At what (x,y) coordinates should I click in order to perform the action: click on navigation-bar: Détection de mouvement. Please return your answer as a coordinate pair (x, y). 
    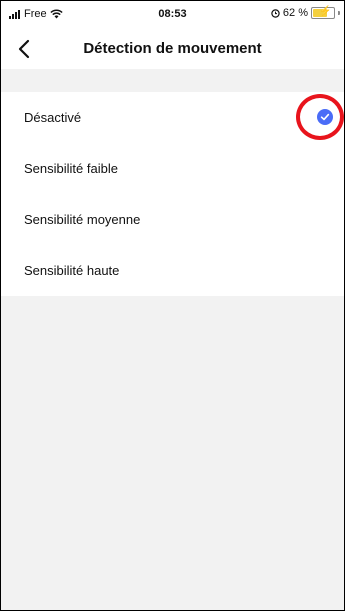
    Looking at the image, I should click on (172, 49).